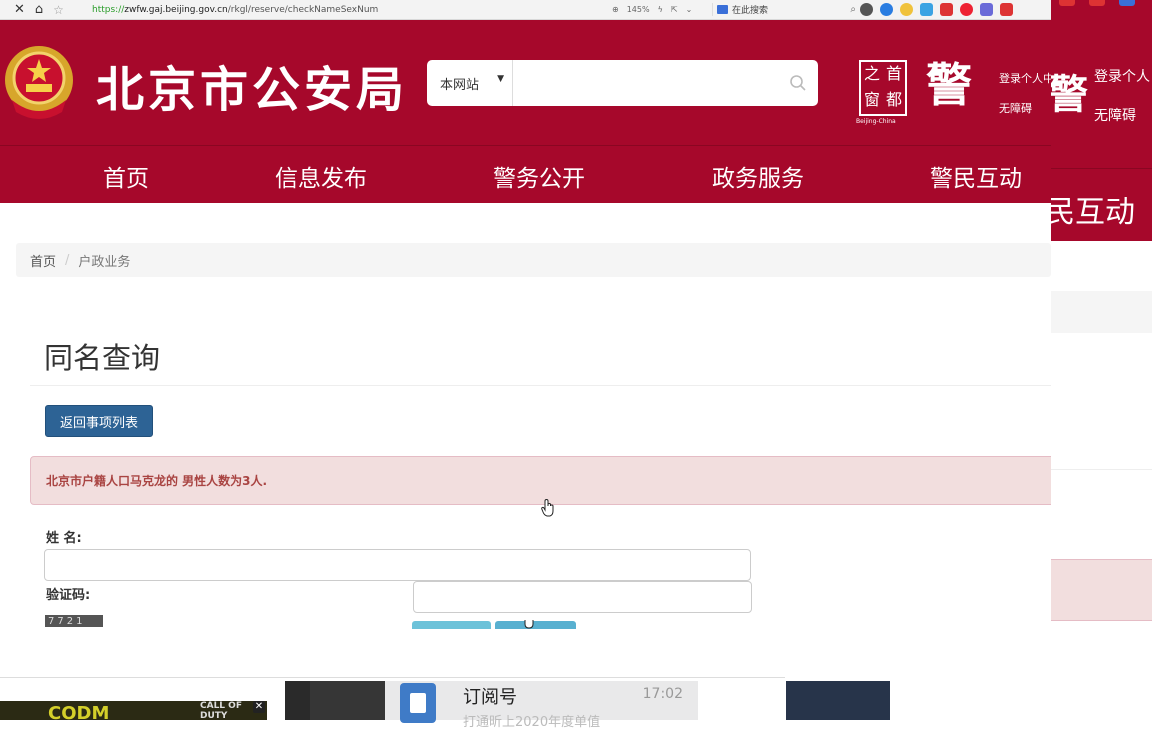 This screenshot has width=1152, height=730. What do you see at coordinates (451, 625) in the screenshot?
I see `query-button` at bounding box center [451, 625].